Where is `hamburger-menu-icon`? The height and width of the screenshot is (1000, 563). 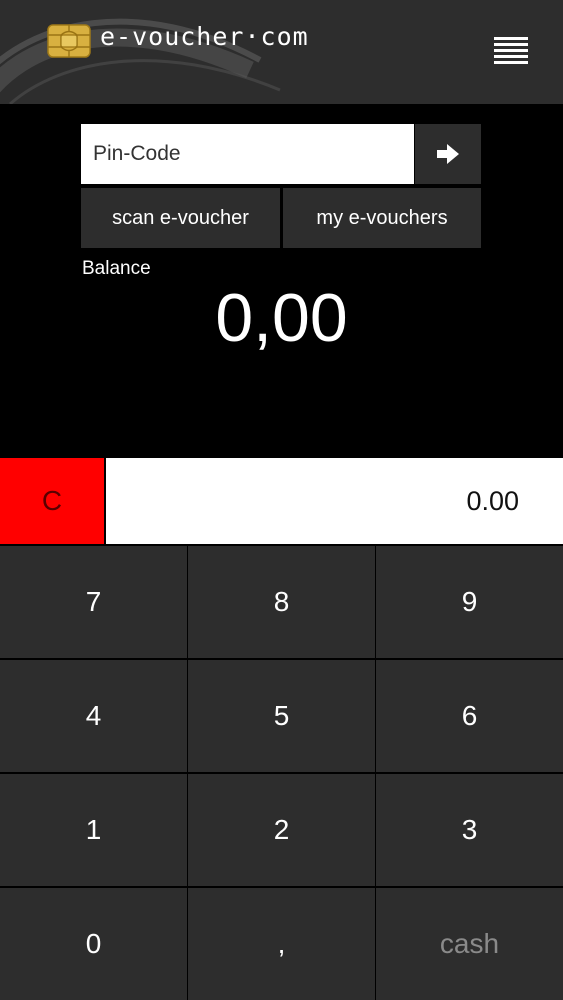 hamburger-menu-icon is located at coordinates (511, 52).